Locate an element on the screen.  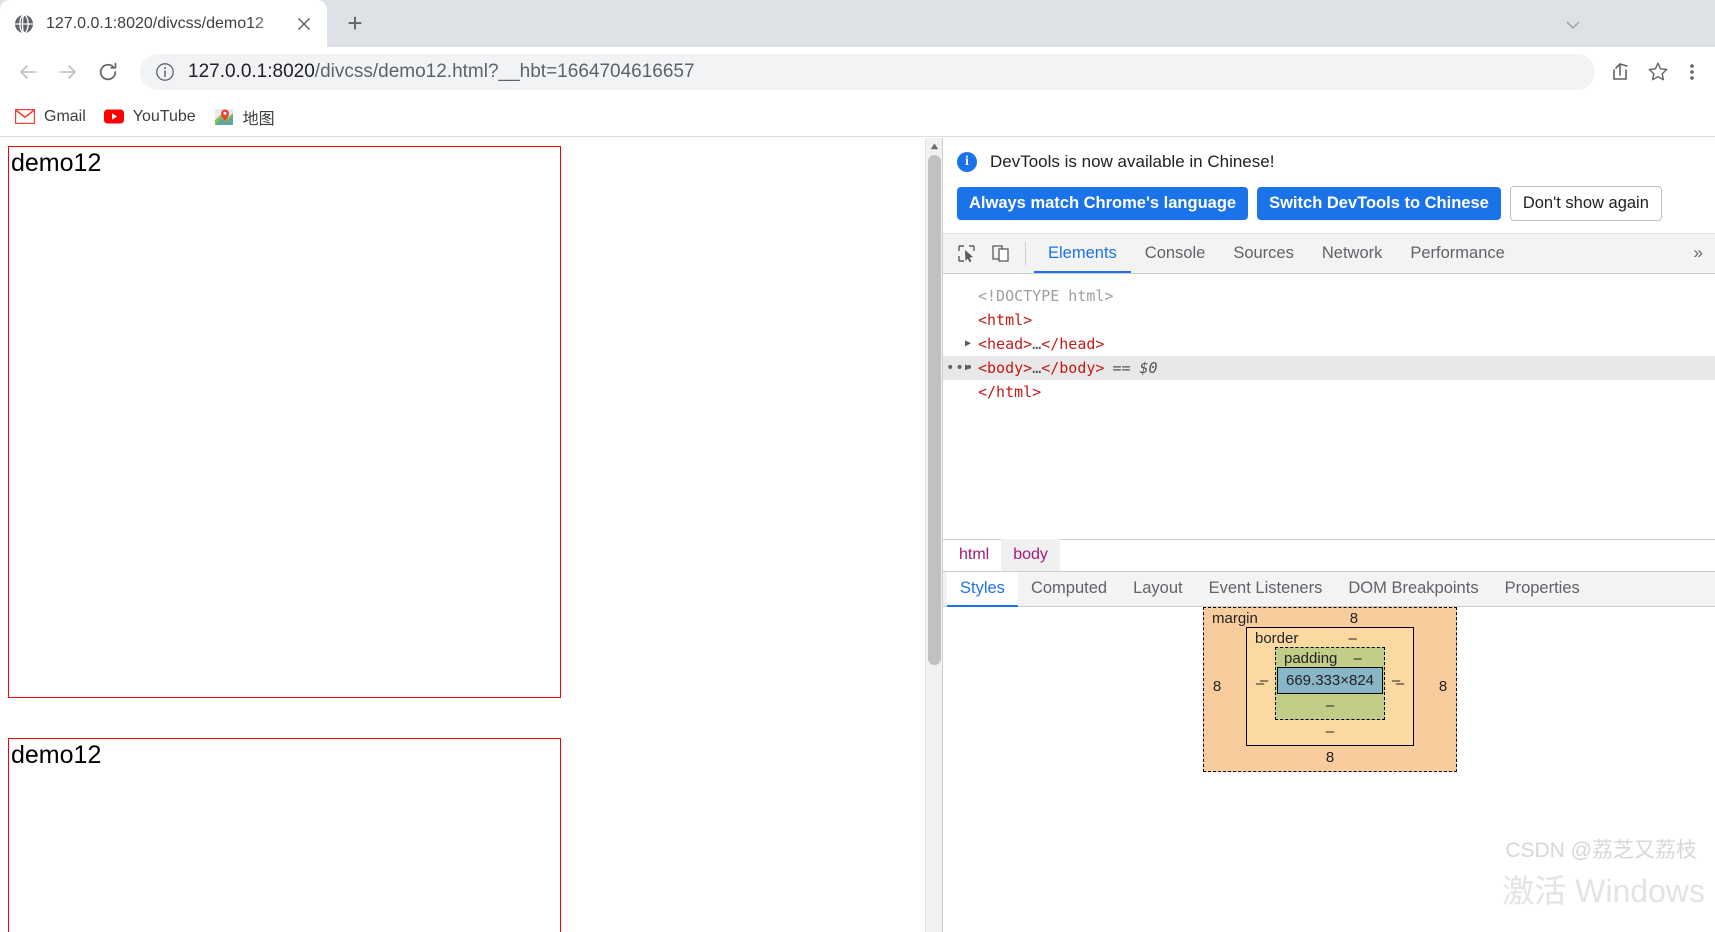
devtools-tab-console: Console is located at coordinates (1175, 253).